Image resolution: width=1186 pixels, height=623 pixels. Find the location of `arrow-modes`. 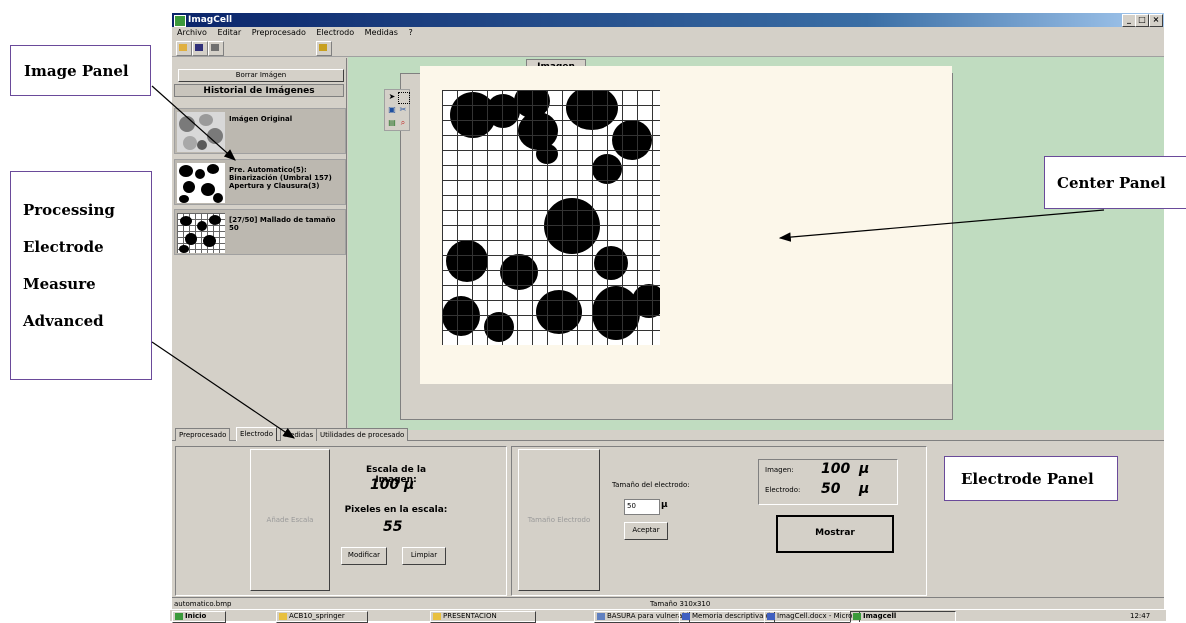

arrow-modes is located at coordinates (223, 390).